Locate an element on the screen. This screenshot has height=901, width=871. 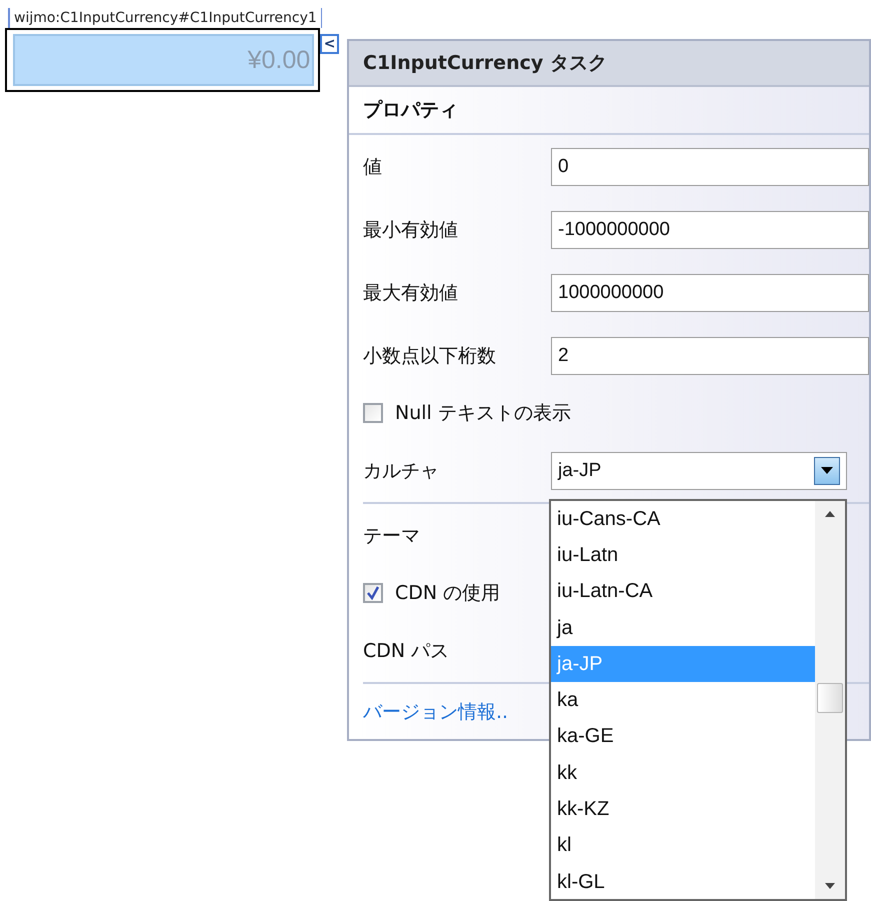
scrollbar is located at coordinates (830, 700).